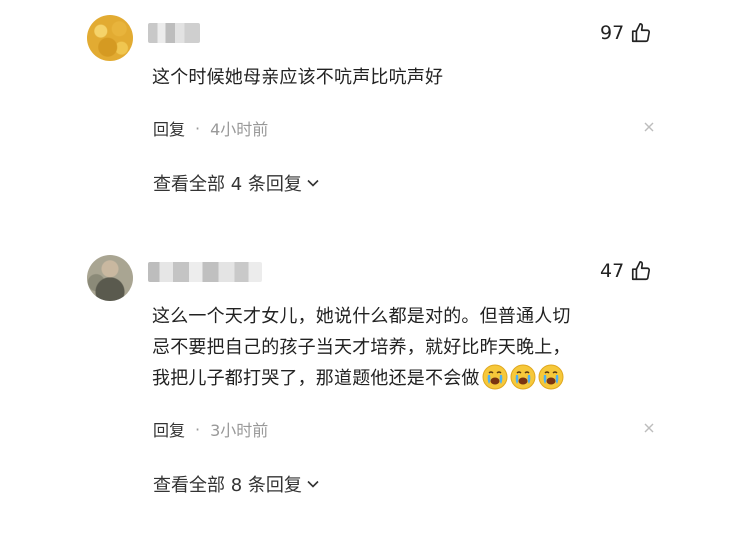 The height and width of the screenshot is (533, 730). I want to click on comment-text-line: 这个时候她母亲应该不吭声比吭声好, so click(298, 77).